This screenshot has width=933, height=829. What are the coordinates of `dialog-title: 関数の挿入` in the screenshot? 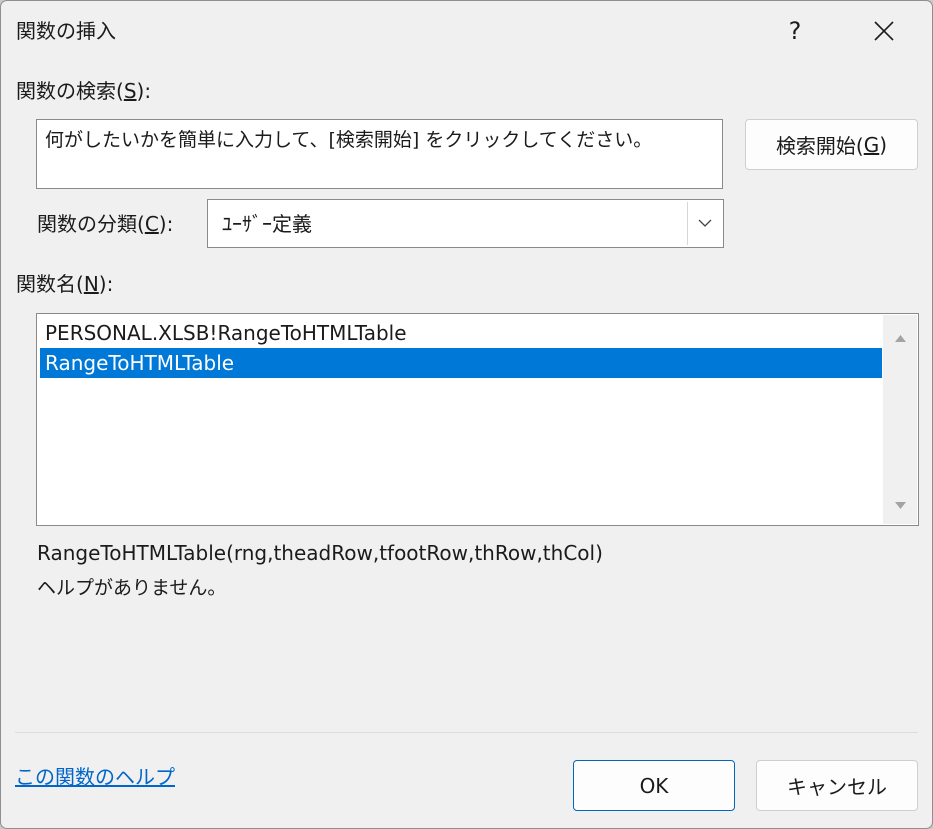 It's located at (66, 31).